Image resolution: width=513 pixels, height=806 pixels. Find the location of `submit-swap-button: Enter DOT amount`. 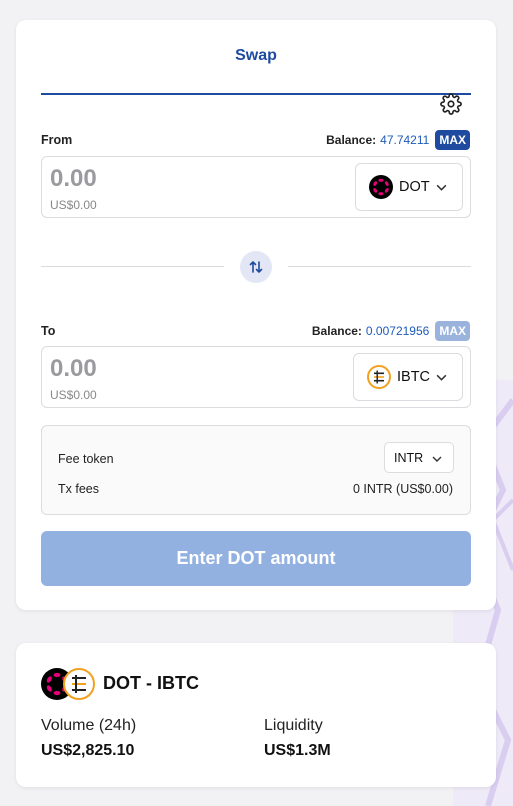

submit-swap-button: Enter DOT amount is located at coordinates (256, 558).